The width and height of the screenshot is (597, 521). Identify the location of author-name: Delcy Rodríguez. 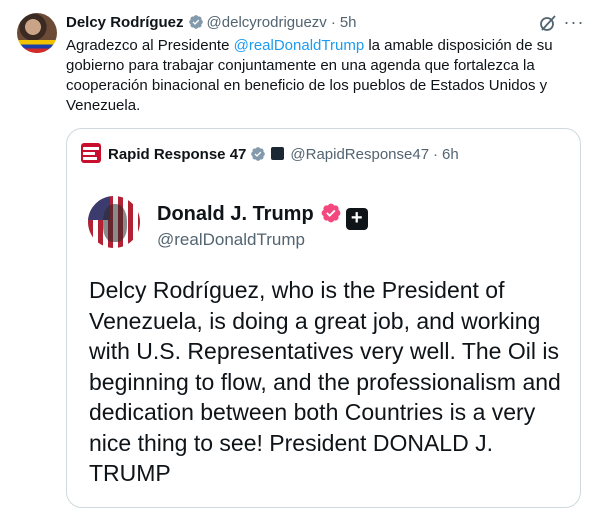
(125, 22).